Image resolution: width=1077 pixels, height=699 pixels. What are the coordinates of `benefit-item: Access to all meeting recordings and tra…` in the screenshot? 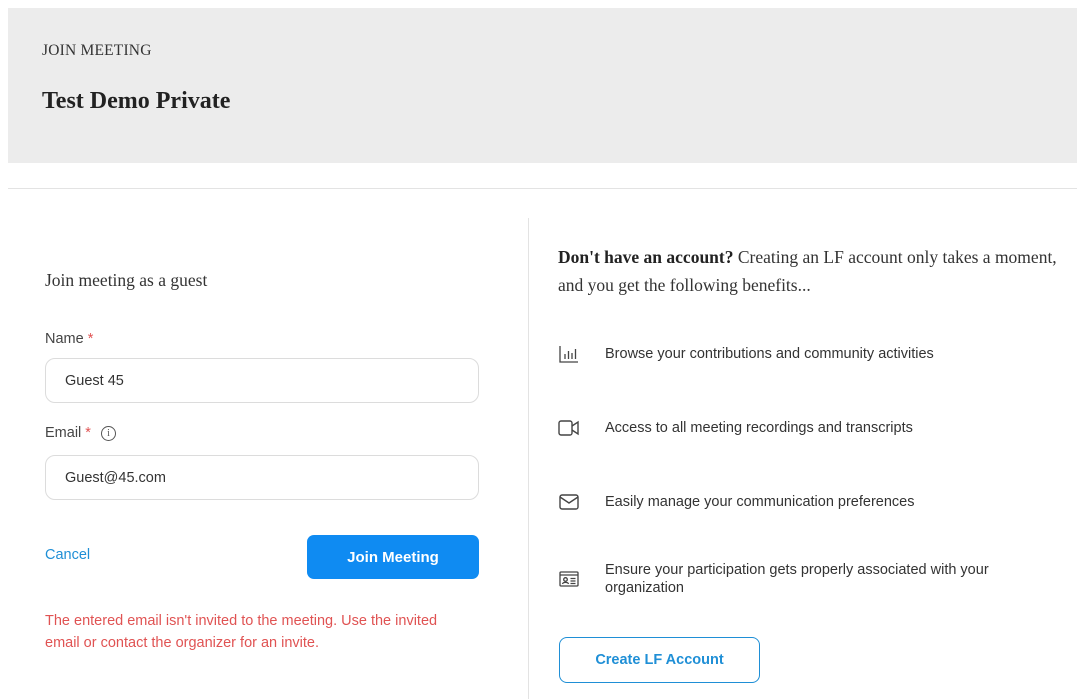 It's located at (798, 428).